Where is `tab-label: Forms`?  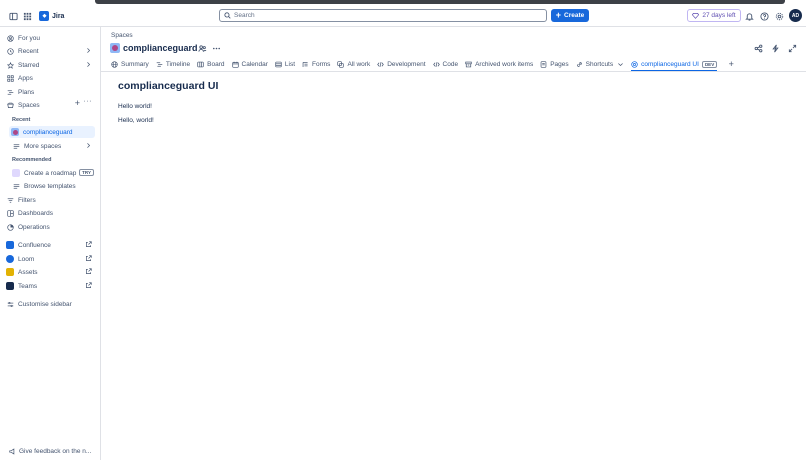
tab-label: Forms is located at coordinates (321, 64).